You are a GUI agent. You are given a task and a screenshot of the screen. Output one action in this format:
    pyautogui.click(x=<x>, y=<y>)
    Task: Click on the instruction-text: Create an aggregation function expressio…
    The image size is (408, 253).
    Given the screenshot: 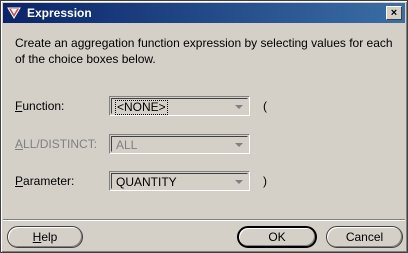 What is the action you would take?
    pyautogui.click(x=204, y=51)
    